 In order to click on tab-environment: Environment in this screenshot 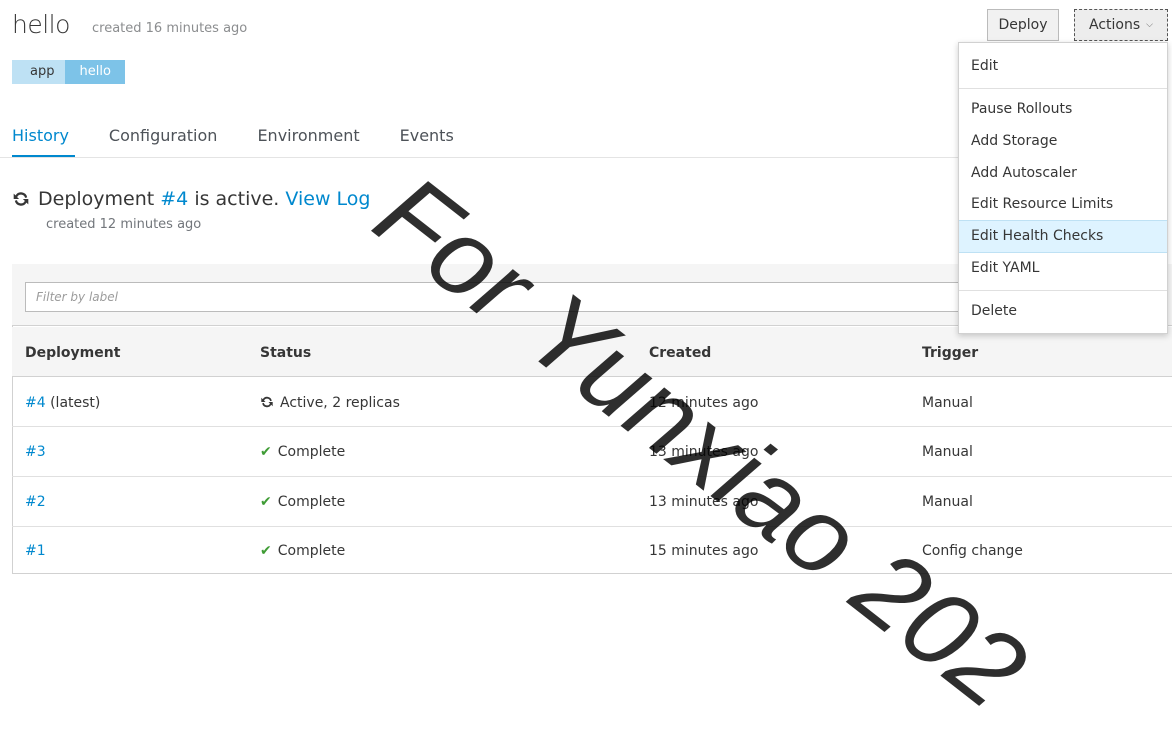, I will do `click(308, 139)`.